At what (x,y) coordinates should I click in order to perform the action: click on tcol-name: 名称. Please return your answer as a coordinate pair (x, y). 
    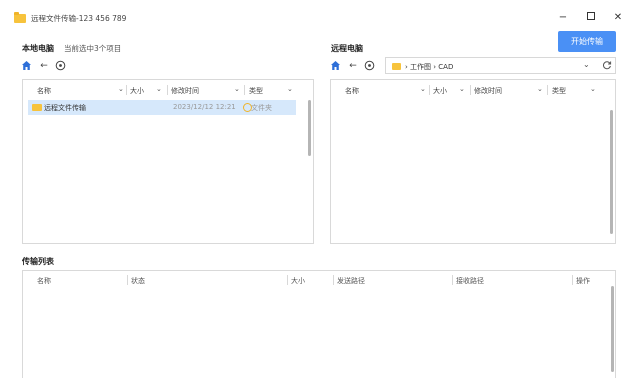
    Looking at the image, I should click on (44, 281).